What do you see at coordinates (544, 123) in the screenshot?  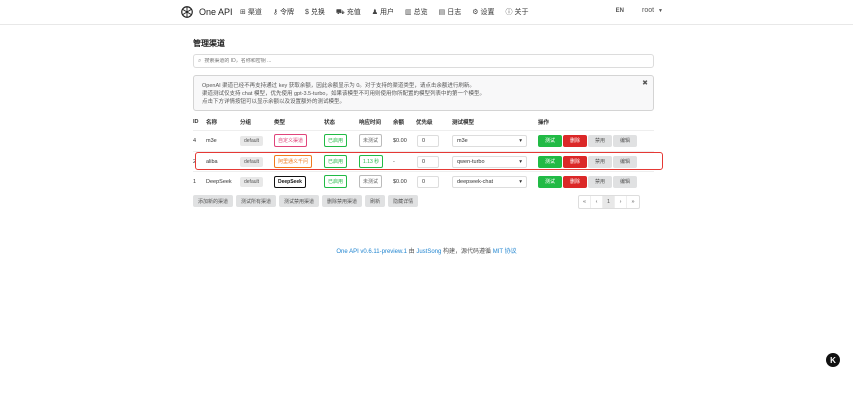 I see `col-actions: 操作` at bounding box center [544, 123].